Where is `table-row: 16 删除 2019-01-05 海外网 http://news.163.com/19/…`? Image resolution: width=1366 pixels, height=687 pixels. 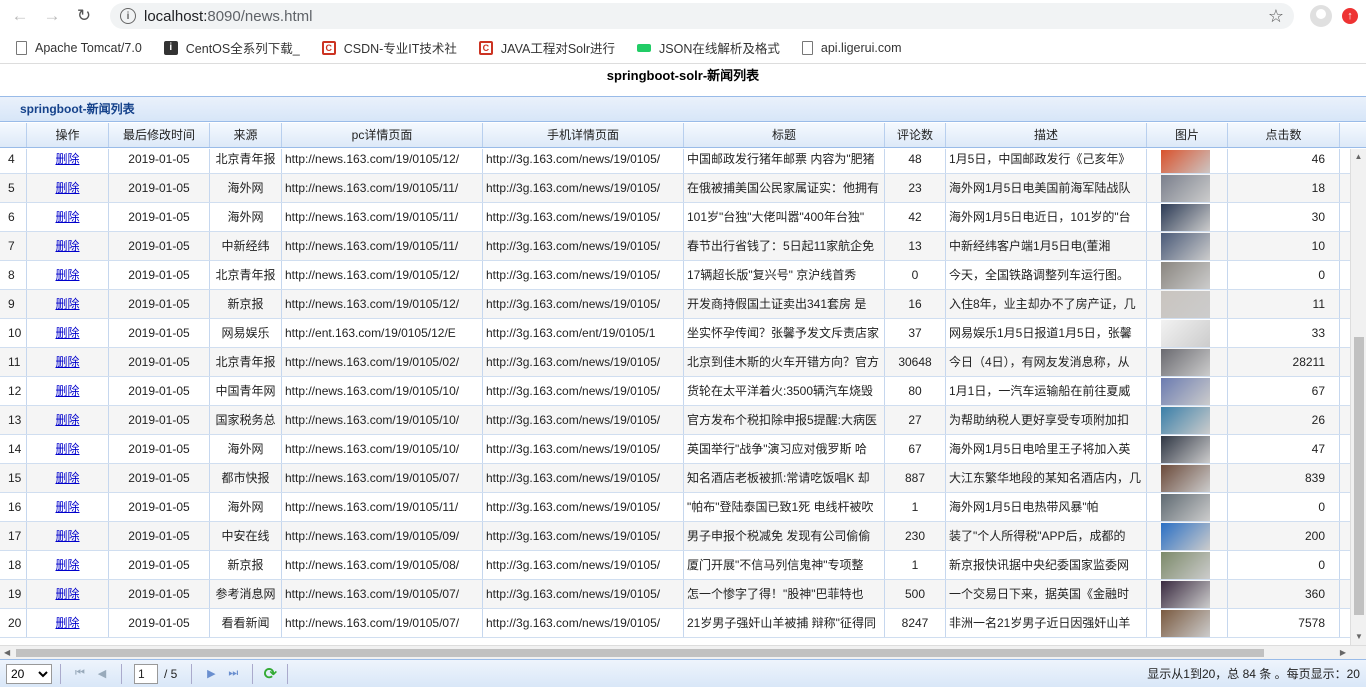 table-row: 16 删除 2019-01-05 海外网 http://news.163.com/19/… is located at coordinates (675, 507).